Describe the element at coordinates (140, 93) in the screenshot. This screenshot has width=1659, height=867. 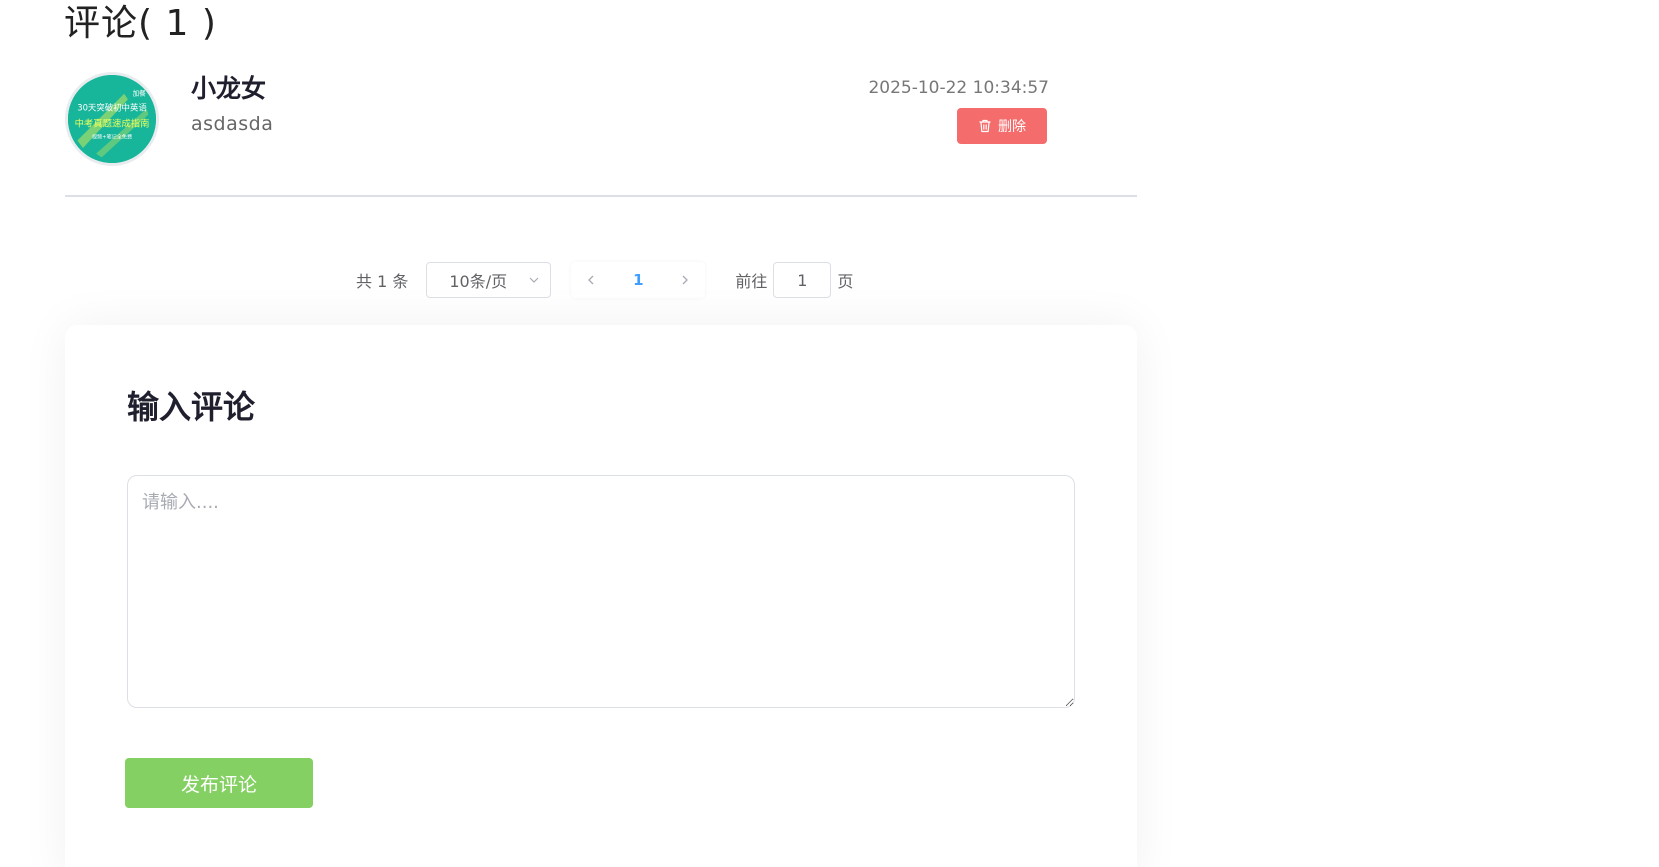
I see `avatar-corner-text: 加餐` at that location.